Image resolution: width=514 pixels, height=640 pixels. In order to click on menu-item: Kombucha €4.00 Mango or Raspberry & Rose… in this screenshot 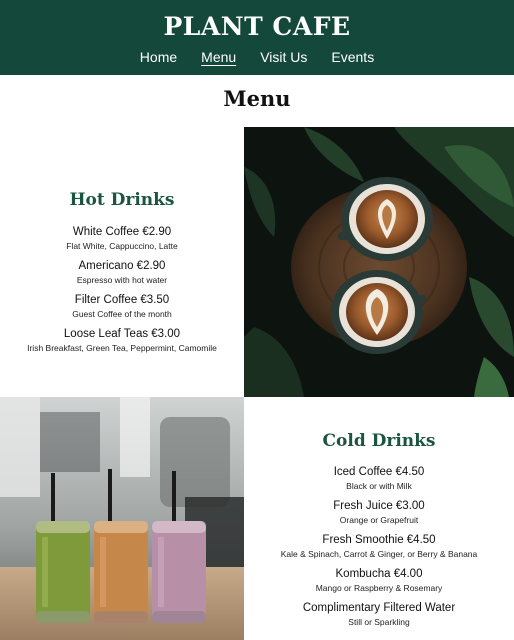, I will do `click(379, 584)`.